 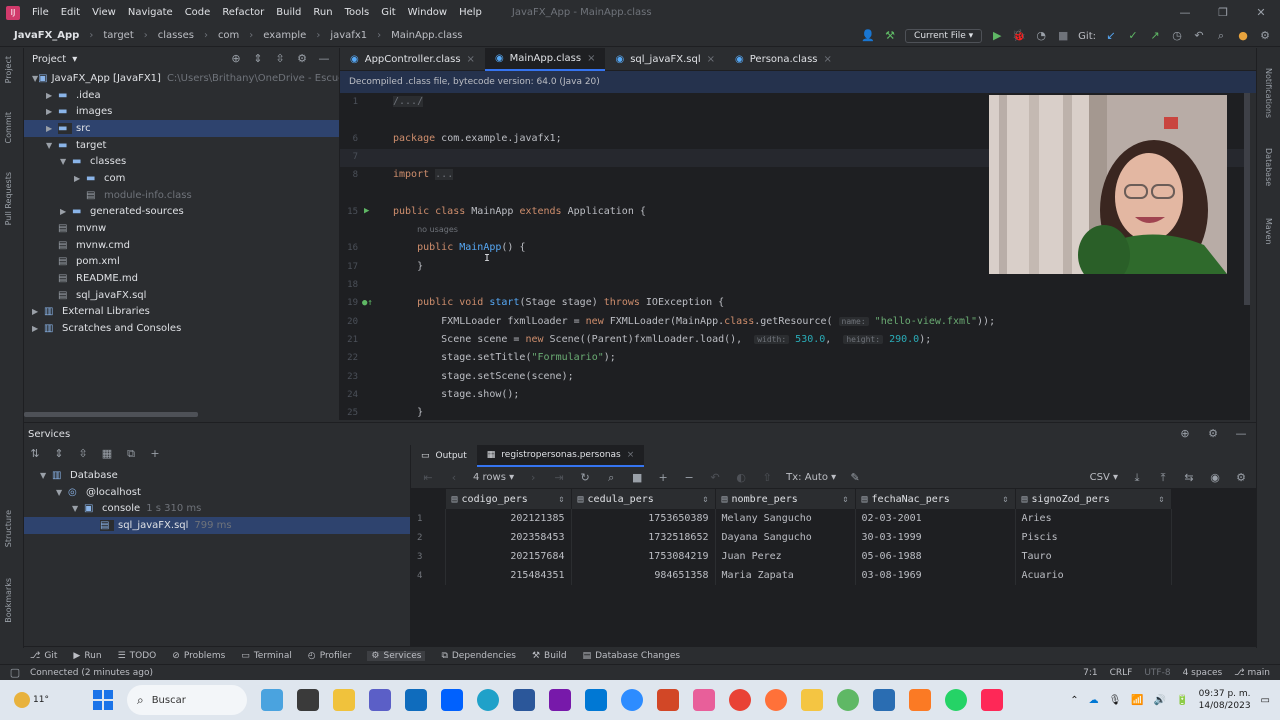 I want to click on tree-node: ▶ ▬ generated-sources, so click(x=181, y=212).